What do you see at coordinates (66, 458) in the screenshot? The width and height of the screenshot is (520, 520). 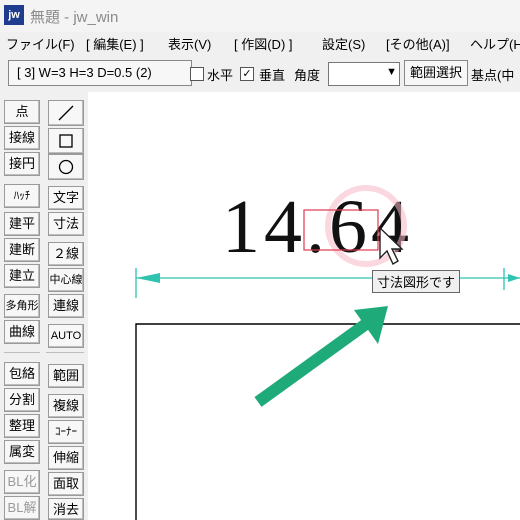 I see `tool-stretch: 伸縮` at bounding box center [66, 458].